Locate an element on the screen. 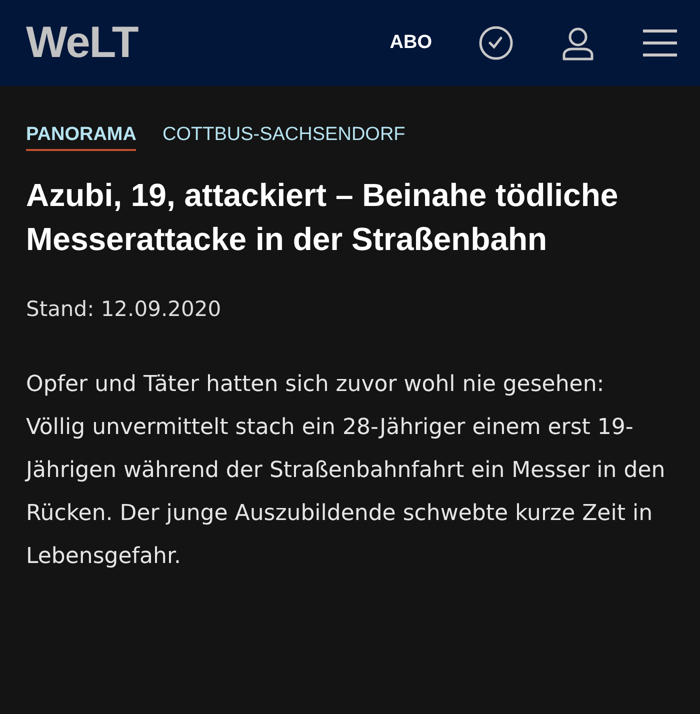  abo-link: ABO is located at coordinates (411, 43).